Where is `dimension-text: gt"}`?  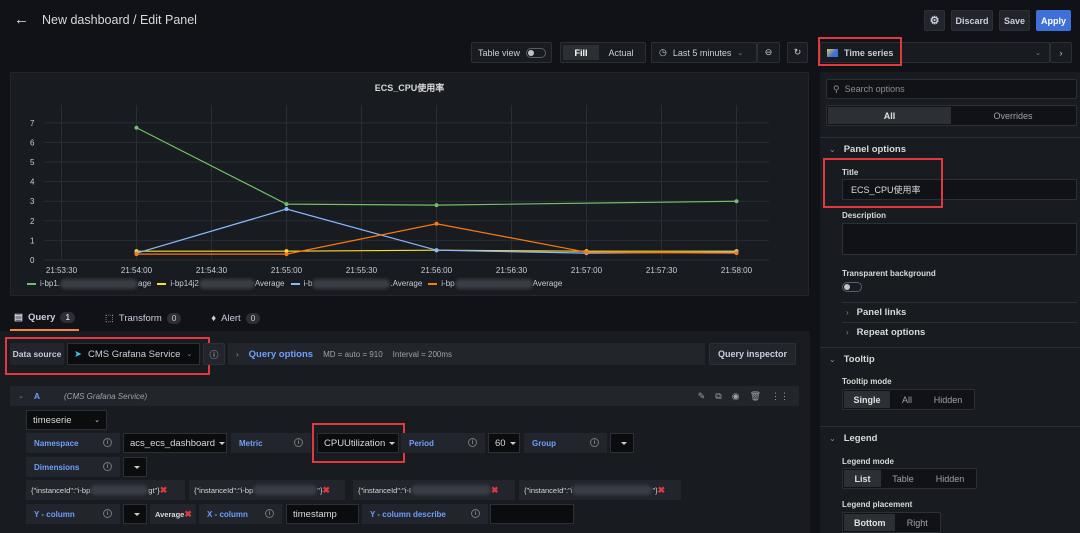 dimension-text: gt"} is located at coordinates (154, 490).